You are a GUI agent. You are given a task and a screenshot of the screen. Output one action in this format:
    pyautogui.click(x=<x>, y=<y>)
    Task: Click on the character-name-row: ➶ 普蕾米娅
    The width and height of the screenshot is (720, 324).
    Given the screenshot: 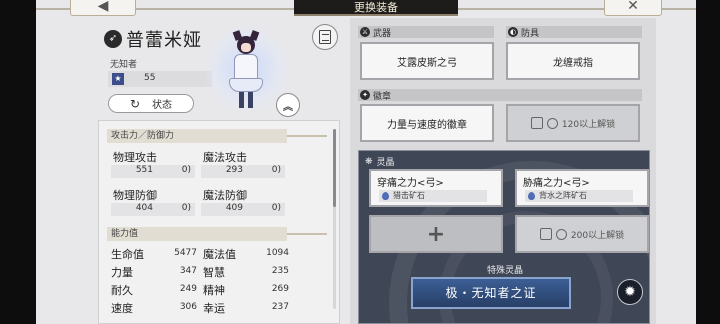 What is the action you would take?
    pyautogui.click(x=153, y=39)
    